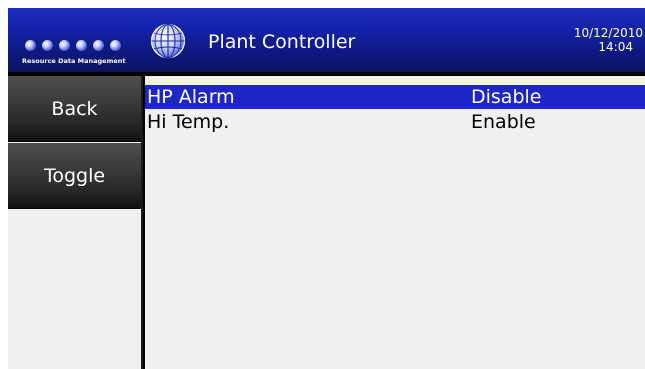  I want to click on date-label: 10/12/2010, so click(608, 33).